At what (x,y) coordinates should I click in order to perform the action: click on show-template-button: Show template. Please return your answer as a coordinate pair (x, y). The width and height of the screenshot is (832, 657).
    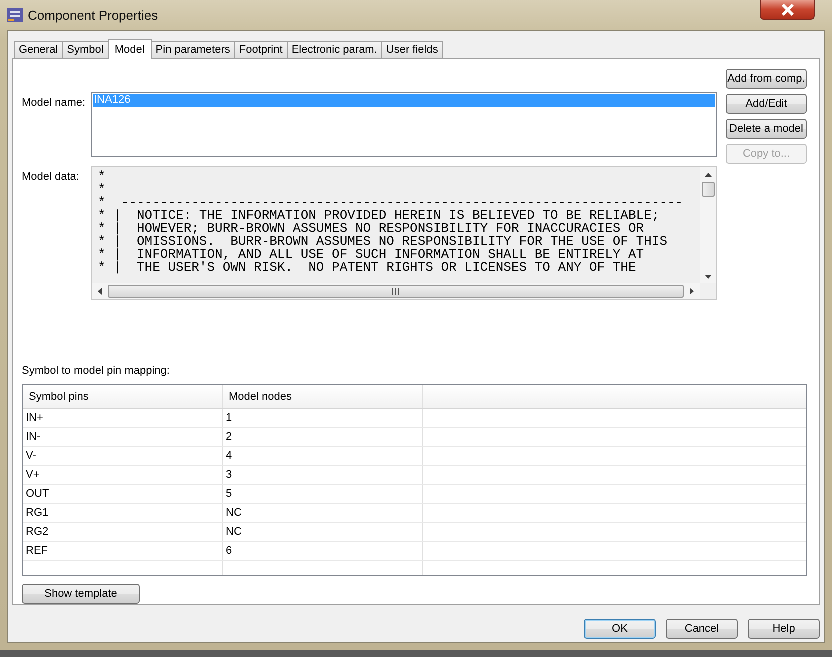
    Looking at the image, I should click on (81, 594).